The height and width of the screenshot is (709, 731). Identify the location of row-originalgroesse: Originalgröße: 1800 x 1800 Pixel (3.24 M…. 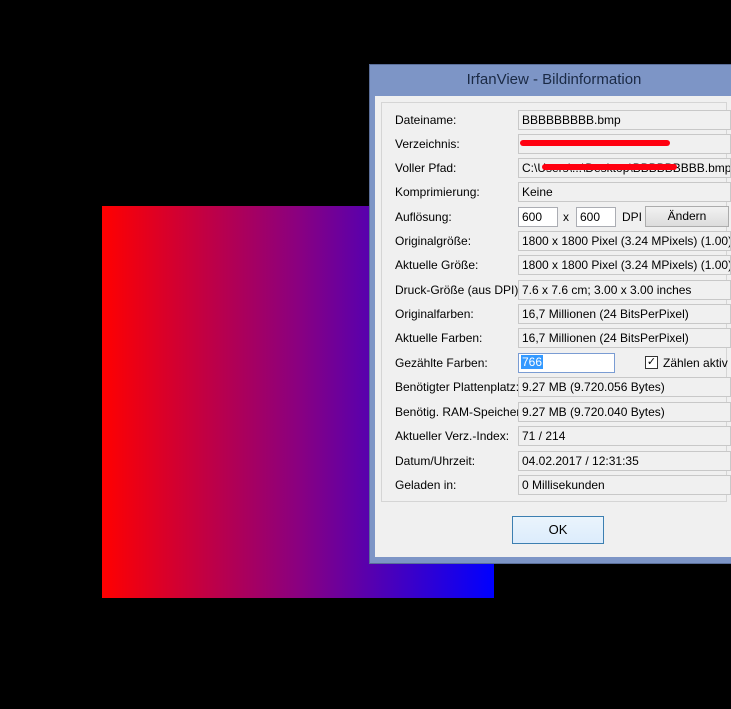
(556, 241).